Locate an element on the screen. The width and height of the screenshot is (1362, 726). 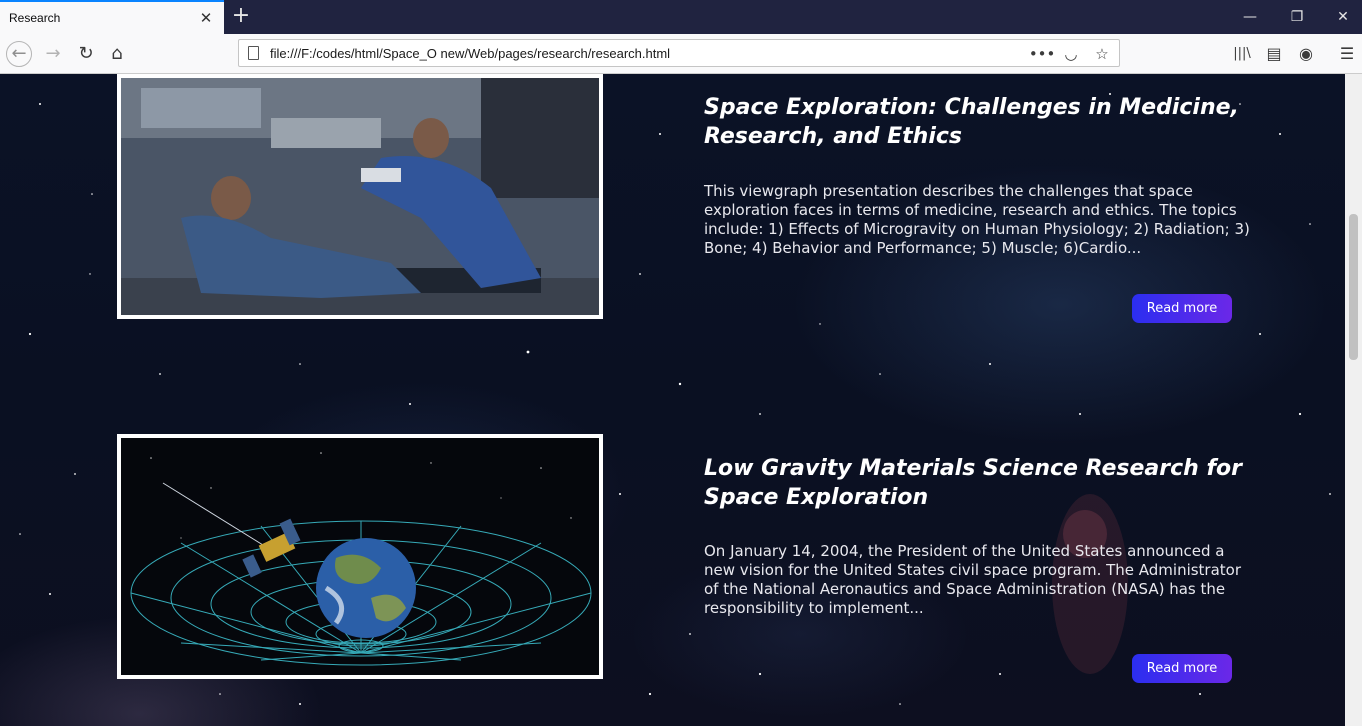
article-image-medicine is located at coordinates (360, 196).